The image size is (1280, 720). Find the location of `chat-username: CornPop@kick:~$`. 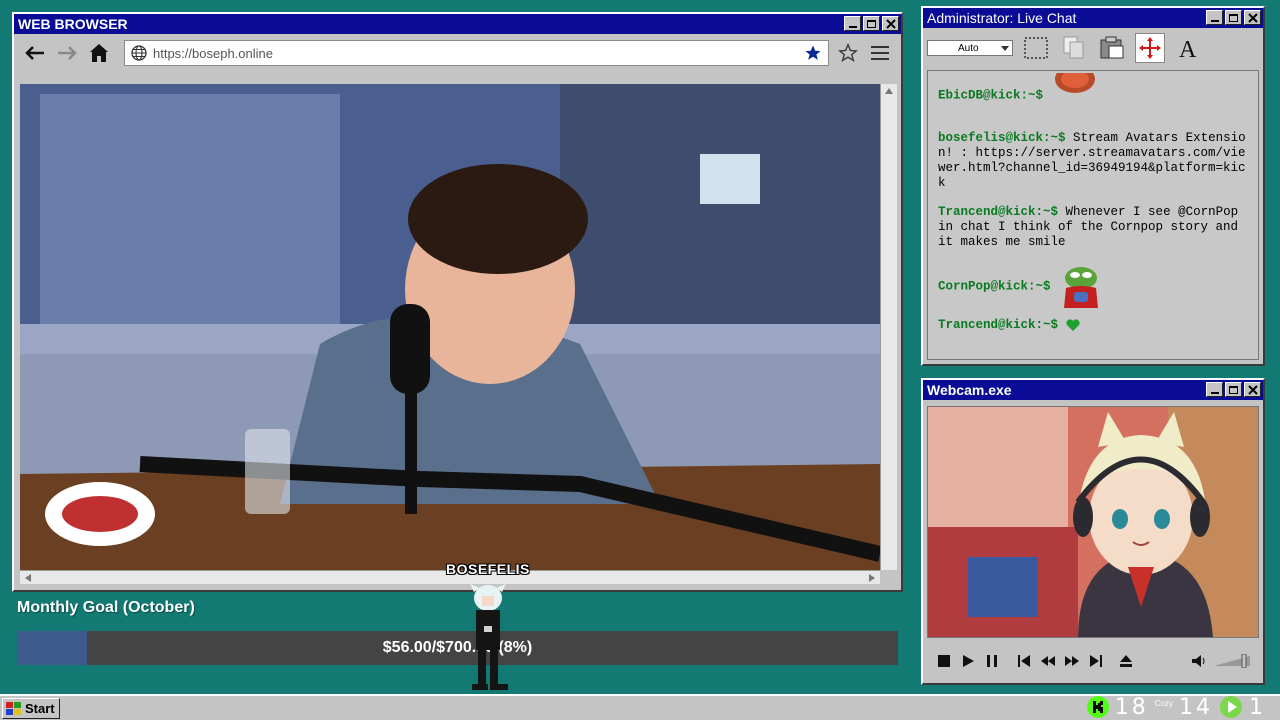

chat-username: CornPop@kick:~$ is located at coordinates (994, 286).